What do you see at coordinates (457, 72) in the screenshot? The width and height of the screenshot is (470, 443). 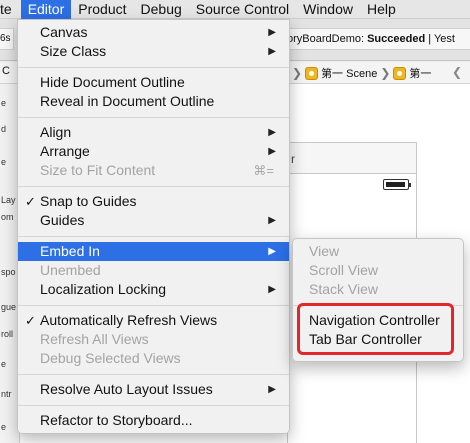 I see `chevron-left-icon: ❮` at bounding box center [457, 72].